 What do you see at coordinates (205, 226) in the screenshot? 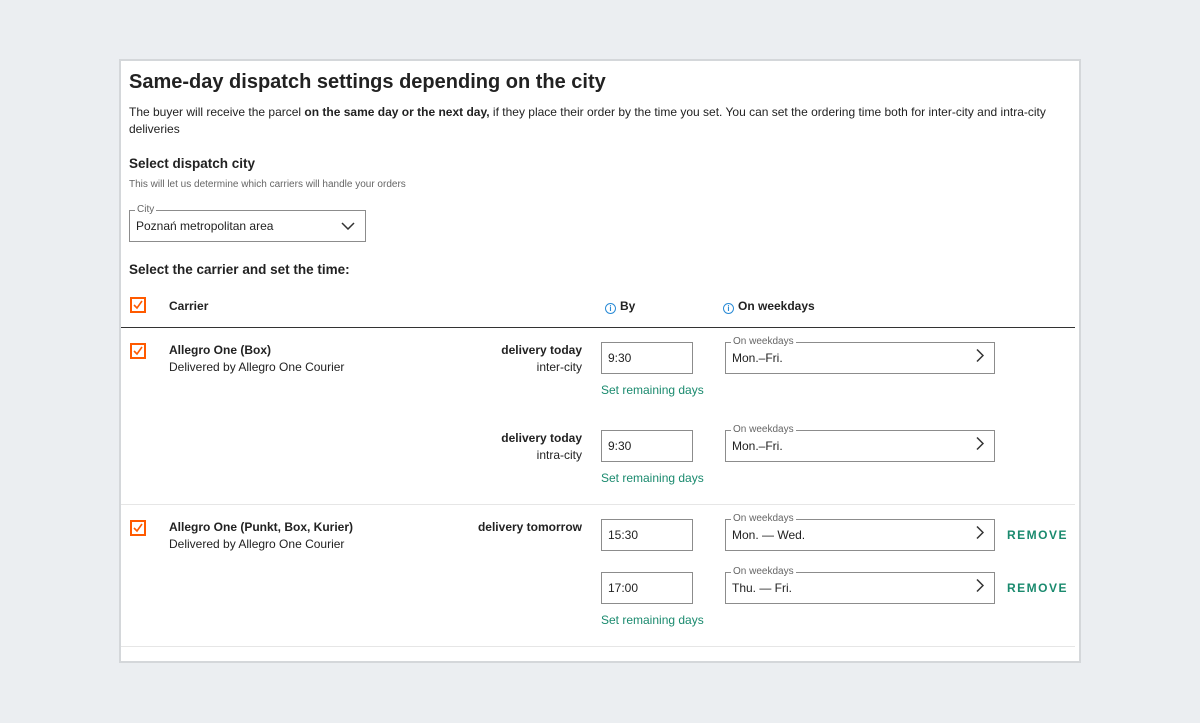
I see `city-select-value: Poznań metropolitan area` at bounding box center [205, 226].